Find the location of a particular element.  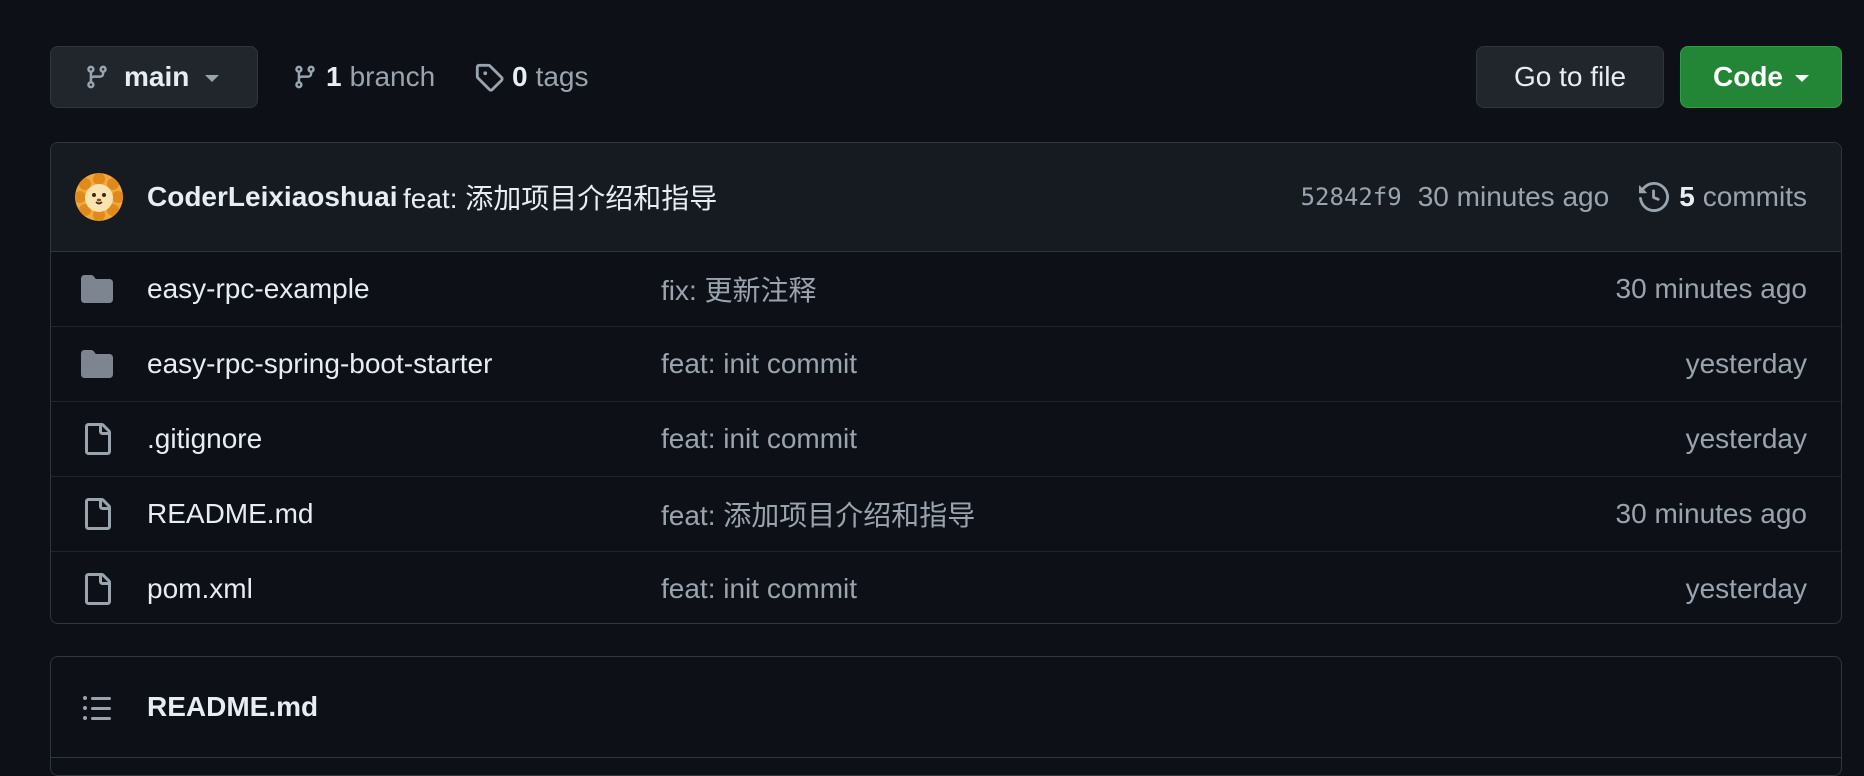

file-name-link: .gitignore is located at coordinates (204, 439).